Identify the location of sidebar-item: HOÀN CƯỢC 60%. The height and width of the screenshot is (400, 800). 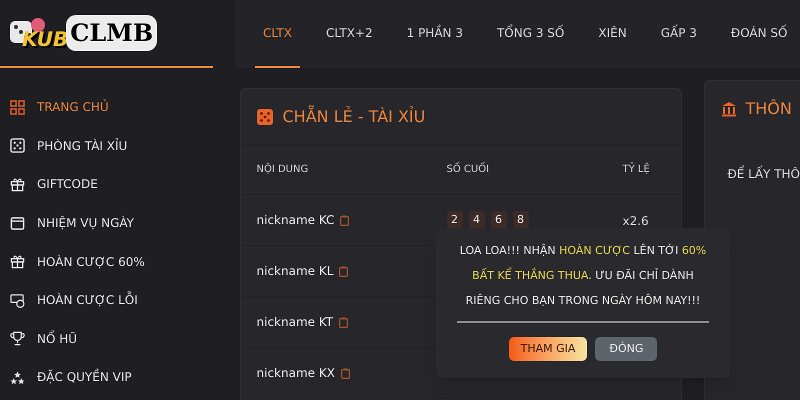
(109, 261).